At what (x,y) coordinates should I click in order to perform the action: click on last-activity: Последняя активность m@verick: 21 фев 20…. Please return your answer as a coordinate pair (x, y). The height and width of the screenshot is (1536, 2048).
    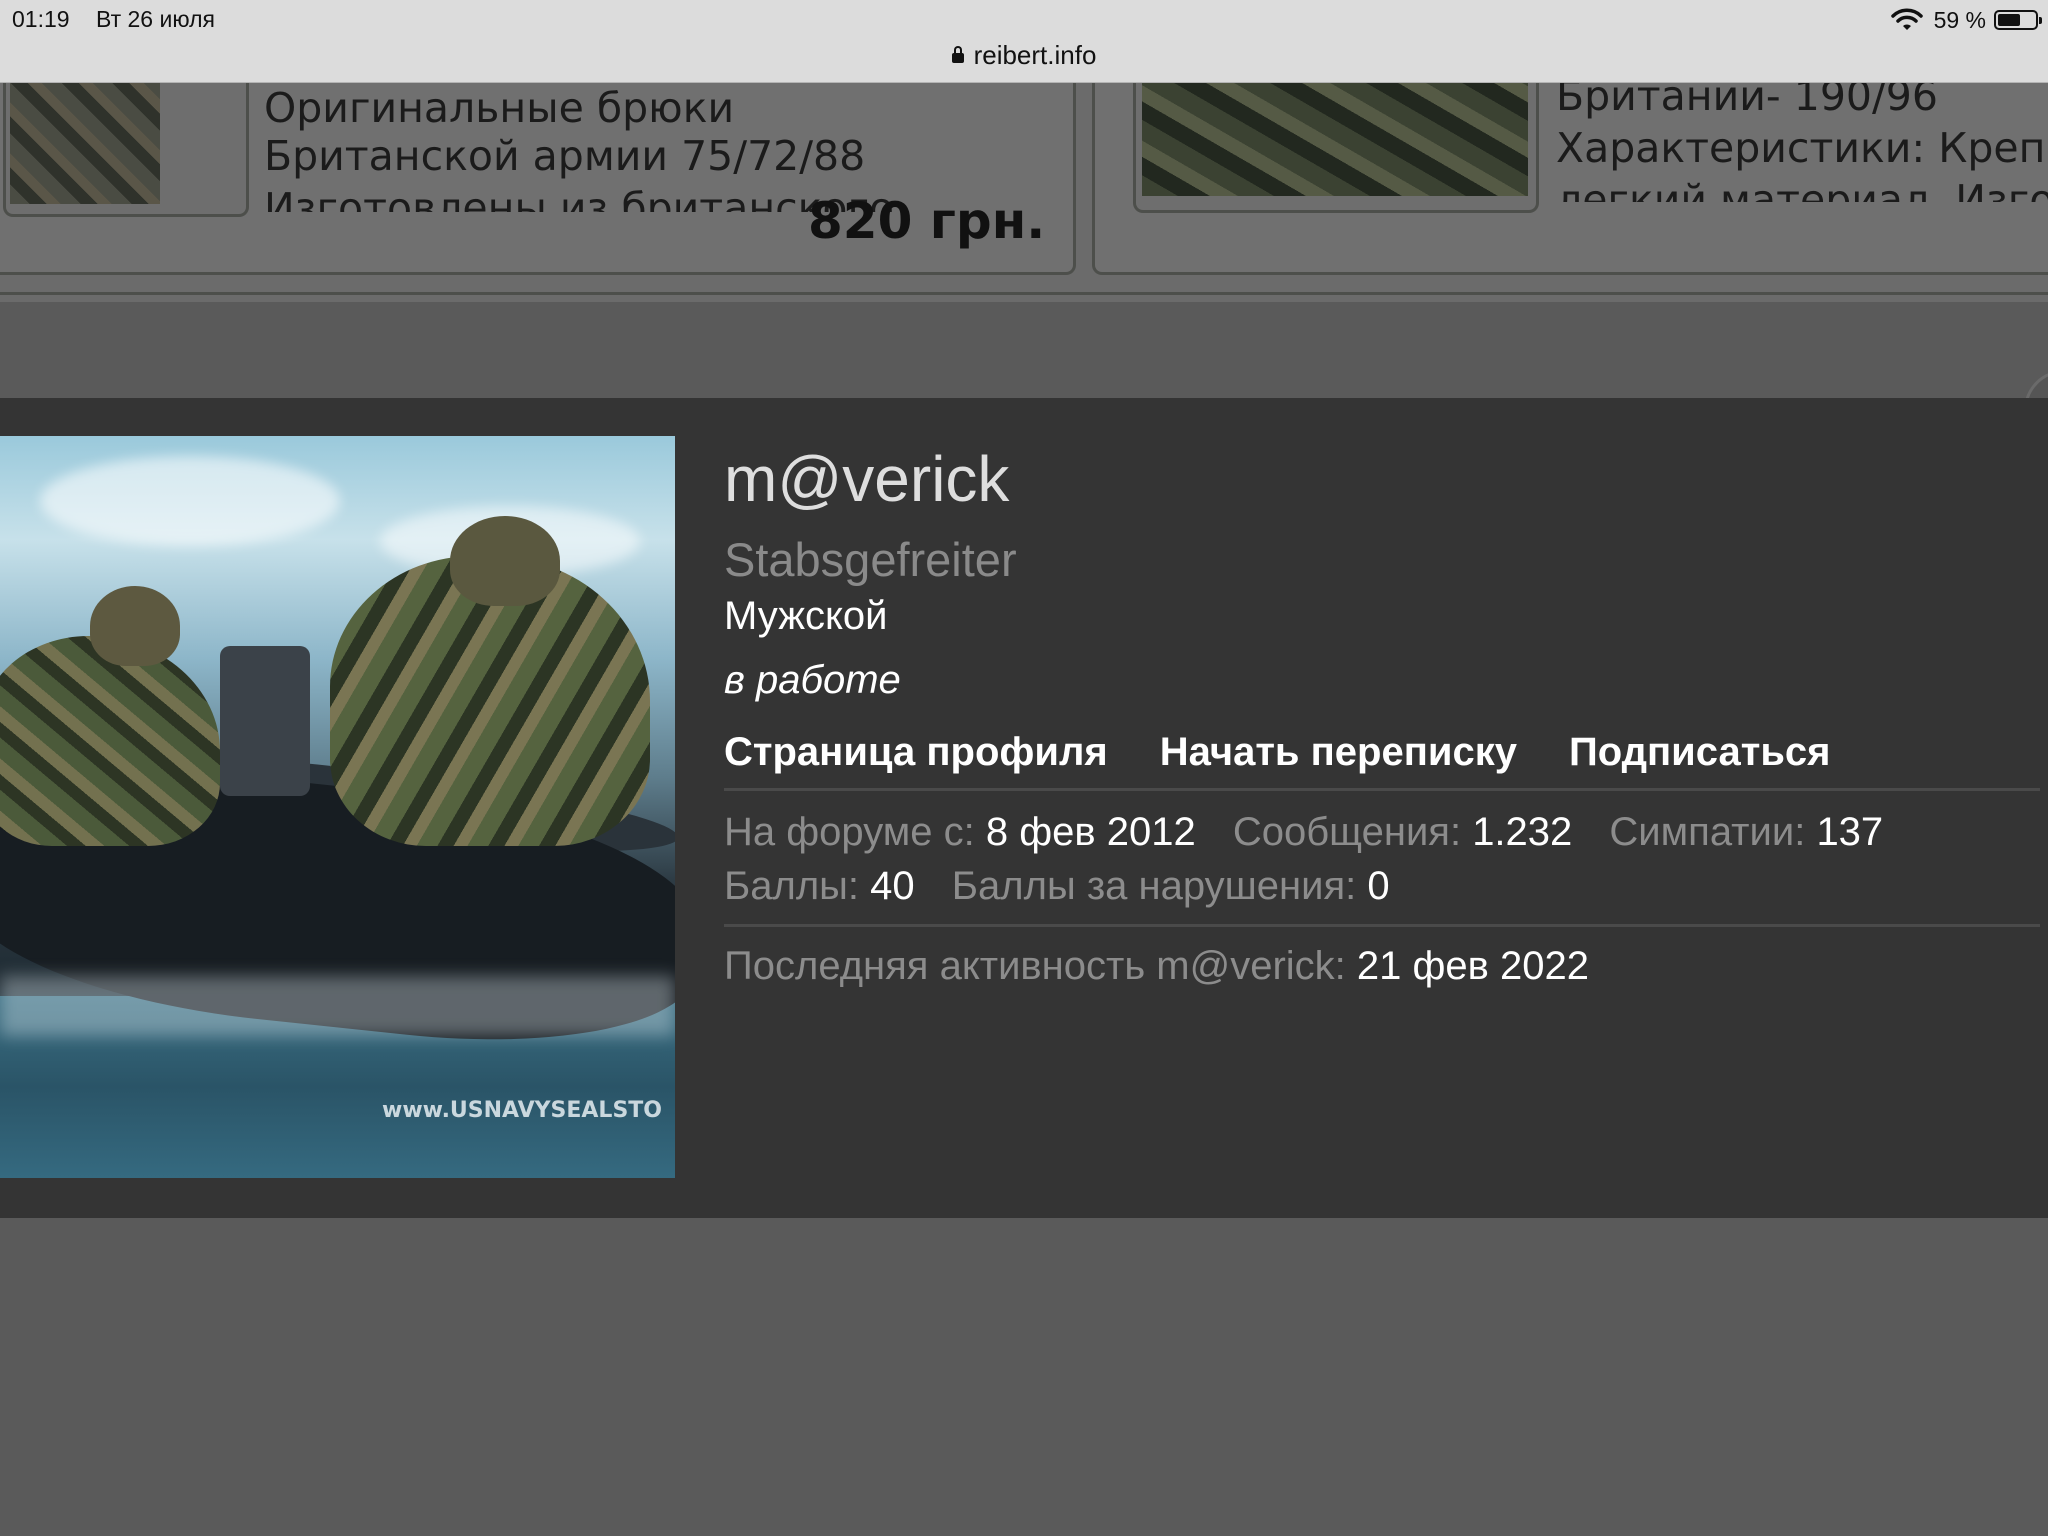
    Looking at the image, I should click on (1169, 966).